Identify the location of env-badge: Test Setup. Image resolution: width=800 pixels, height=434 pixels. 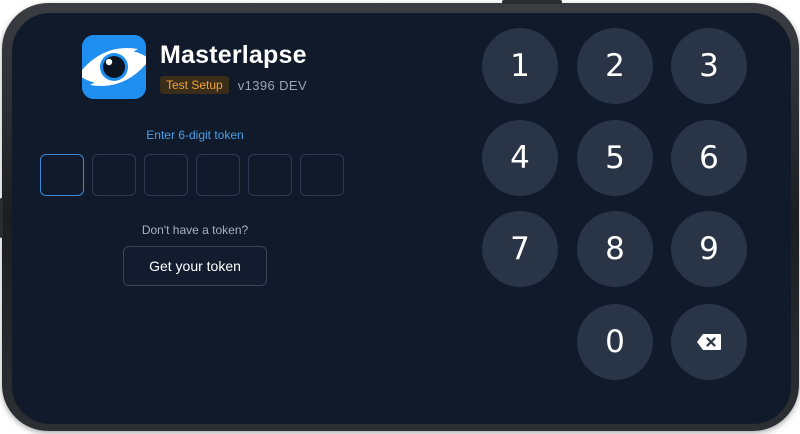
(194, 85).